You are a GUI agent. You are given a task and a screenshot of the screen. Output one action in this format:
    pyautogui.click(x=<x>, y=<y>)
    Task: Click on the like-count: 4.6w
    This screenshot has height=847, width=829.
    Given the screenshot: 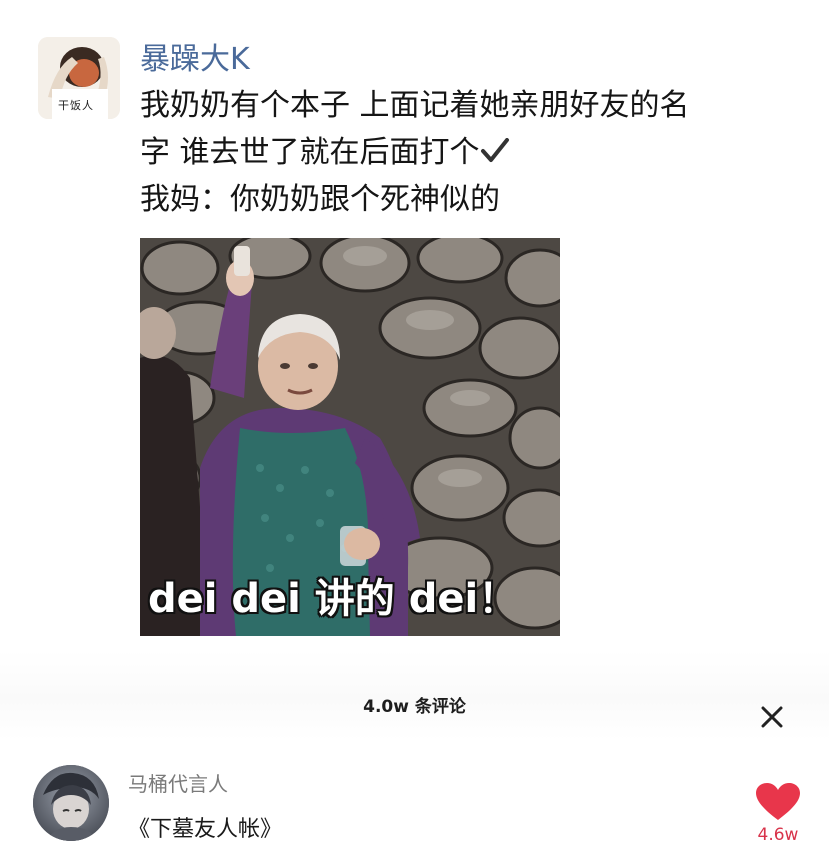 What is the action you would take?
    pyautogui.click(x=778, y=835)
    